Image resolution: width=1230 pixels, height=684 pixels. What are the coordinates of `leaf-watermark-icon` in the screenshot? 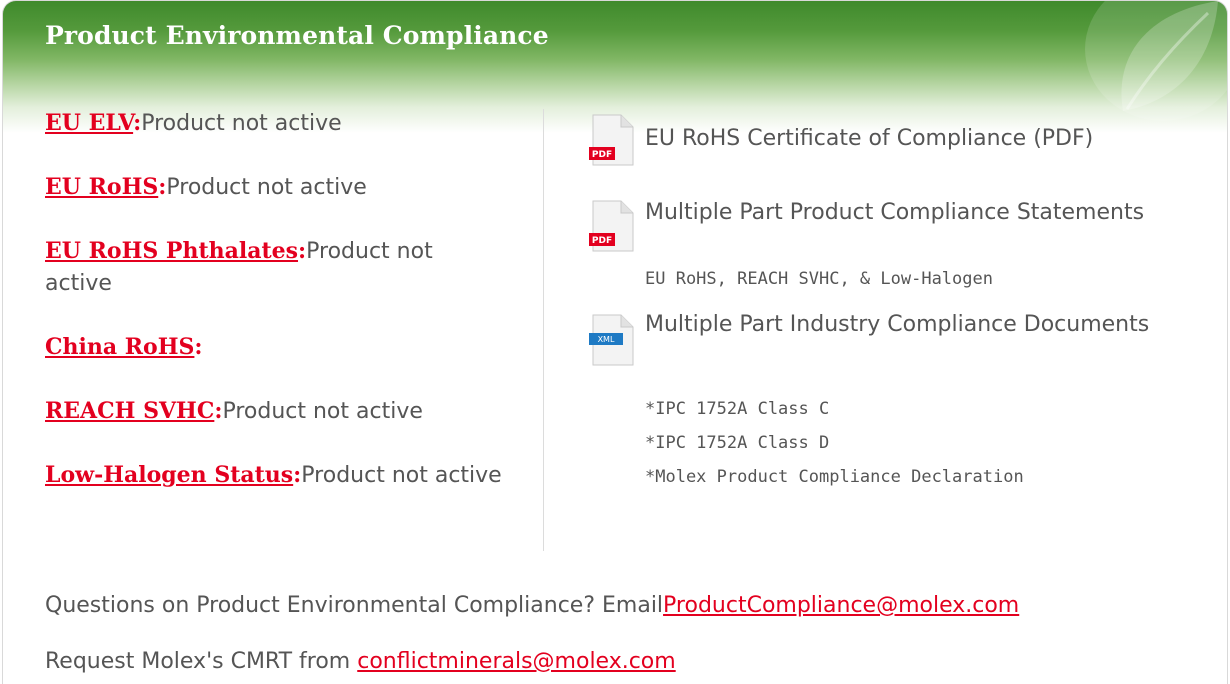 It's located at (1156, 61).